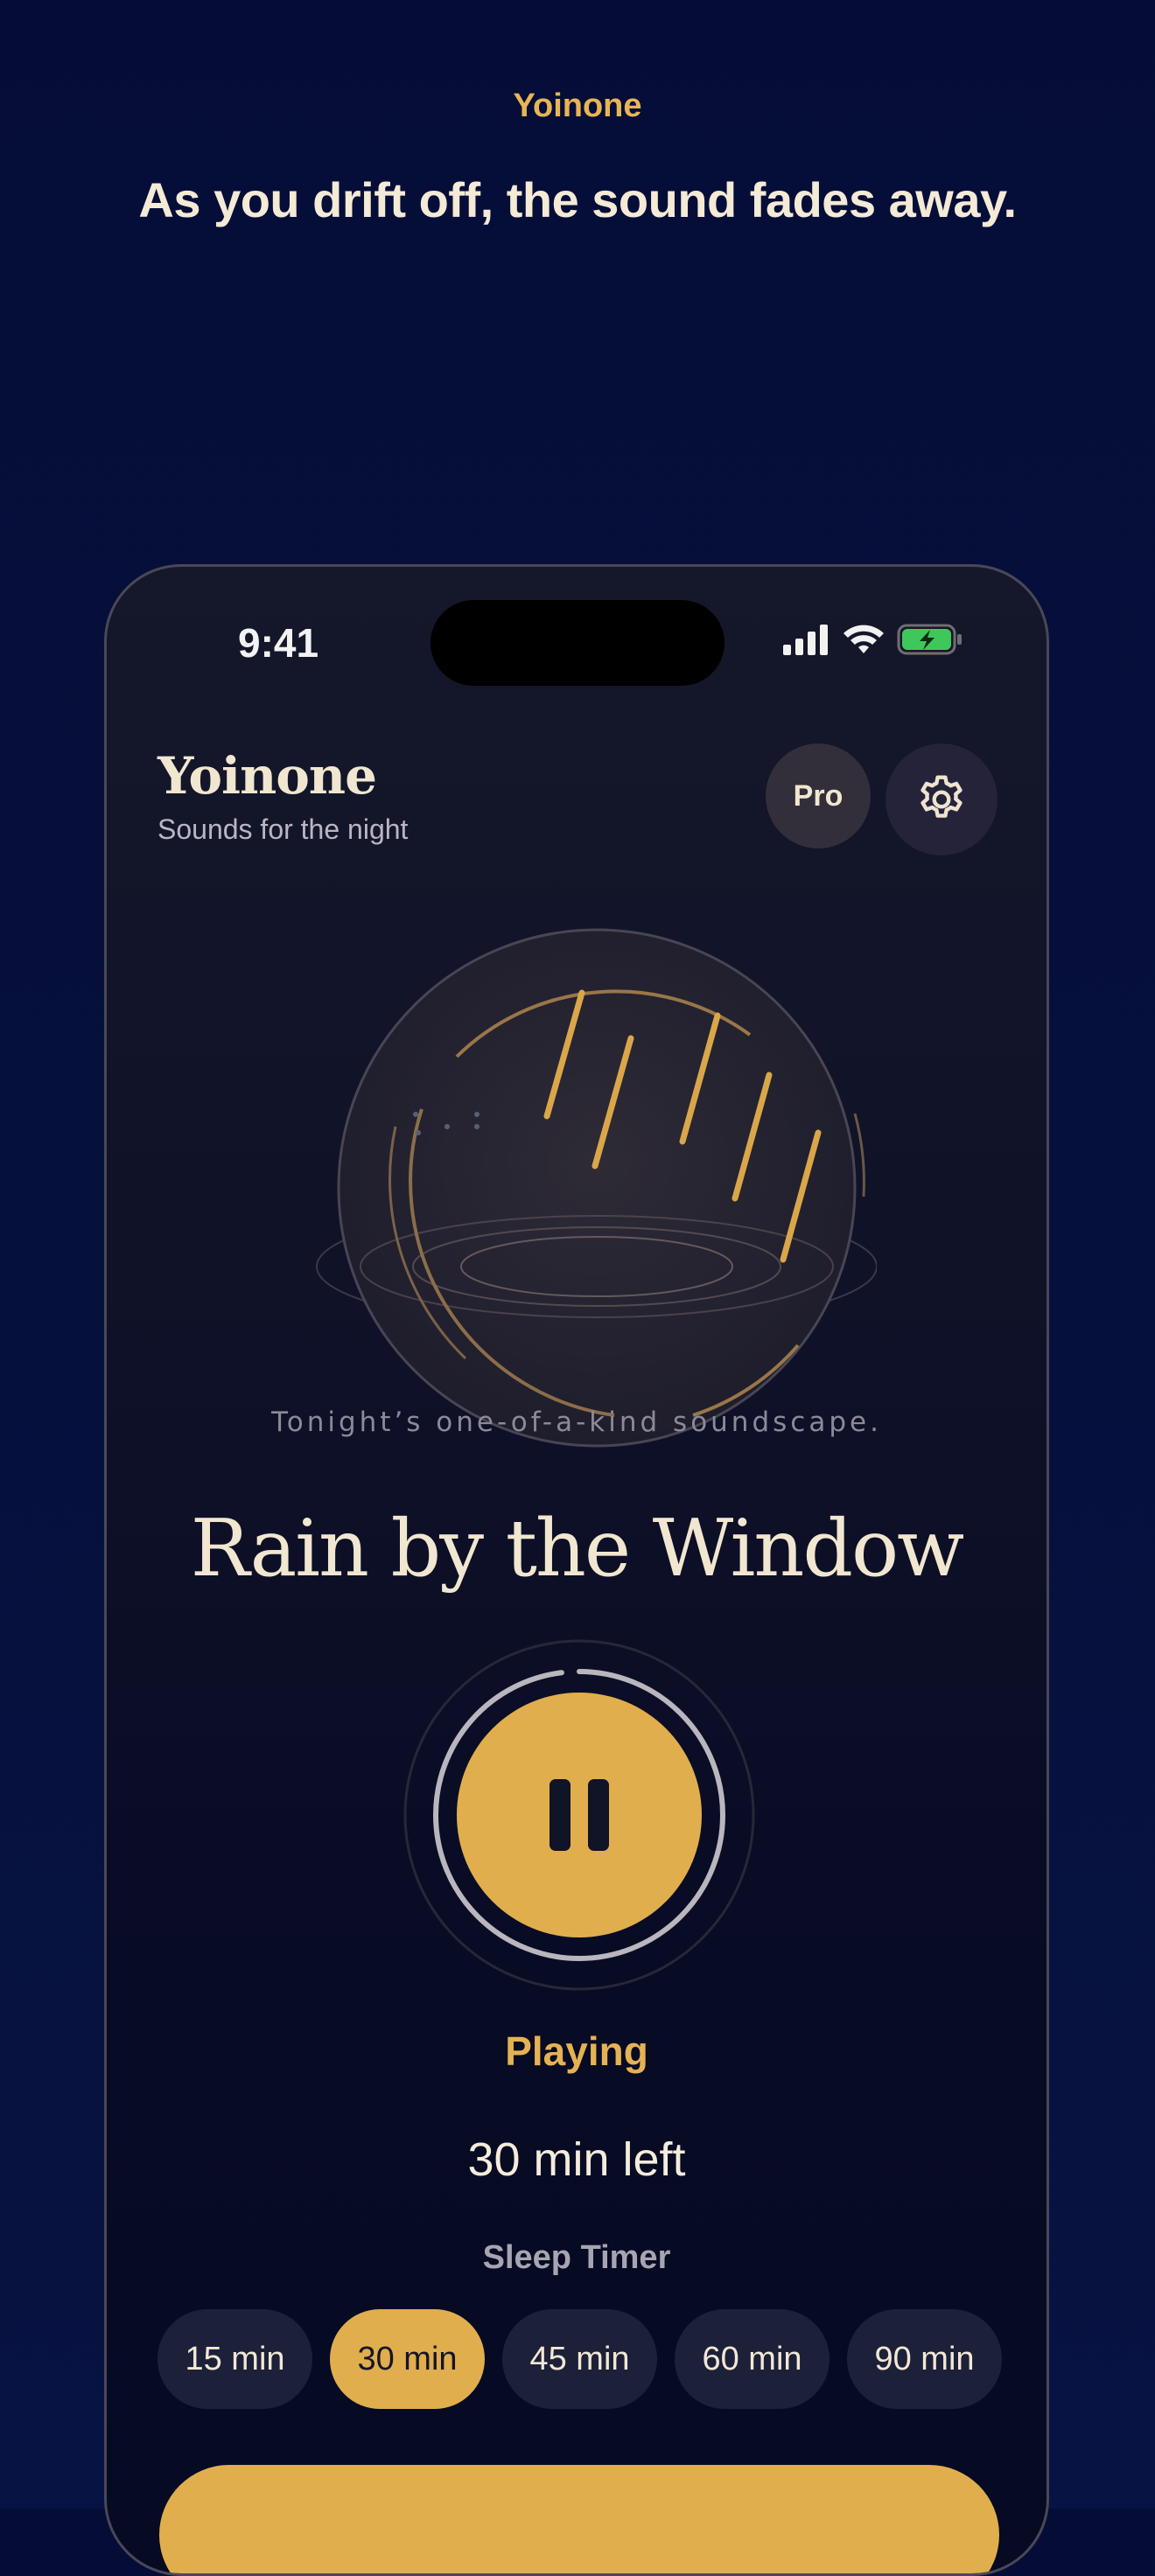 The width and height of the screenshot is (1155, 2576). Describe the element at coordinates (267, 776) in the screenshot. I see `app-title: Yoinone` at that location.